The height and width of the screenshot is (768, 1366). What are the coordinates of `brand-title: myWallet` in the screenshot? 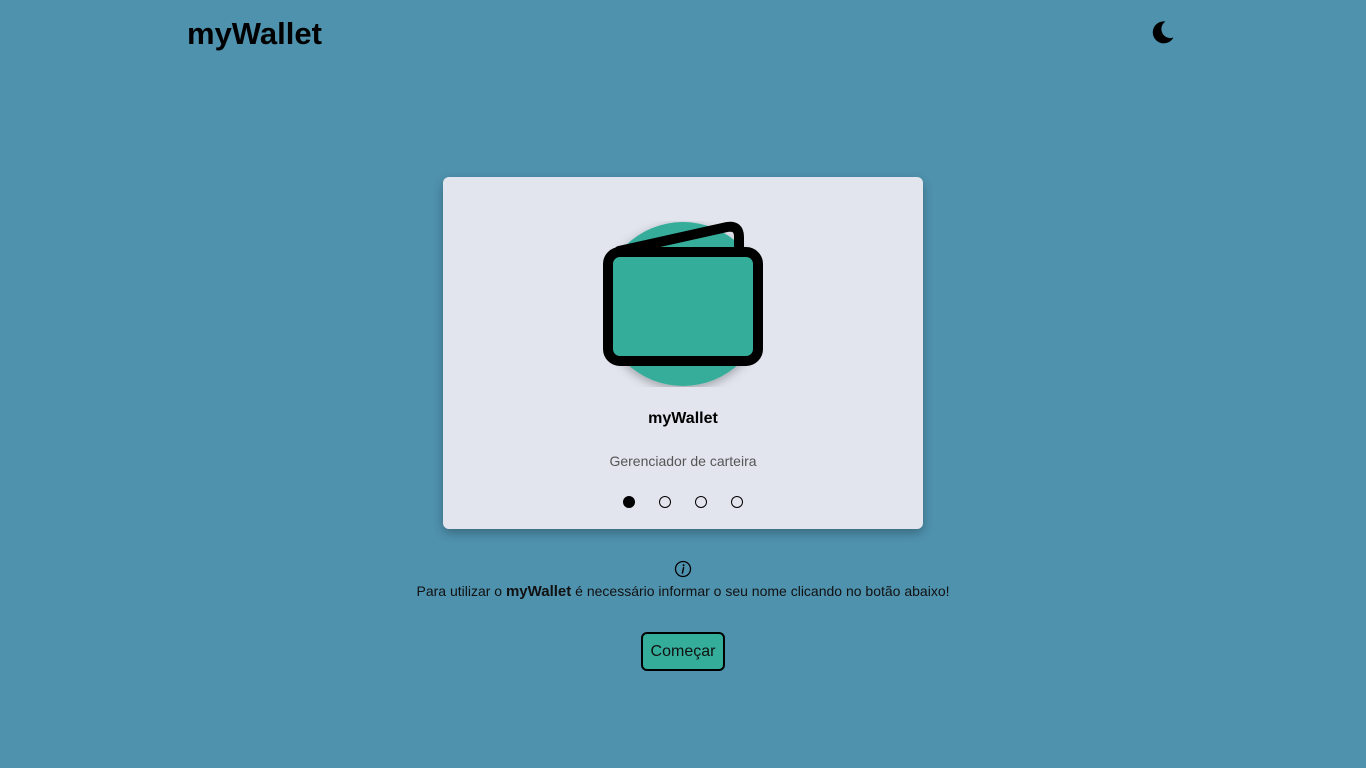 It's located at (254, 33).